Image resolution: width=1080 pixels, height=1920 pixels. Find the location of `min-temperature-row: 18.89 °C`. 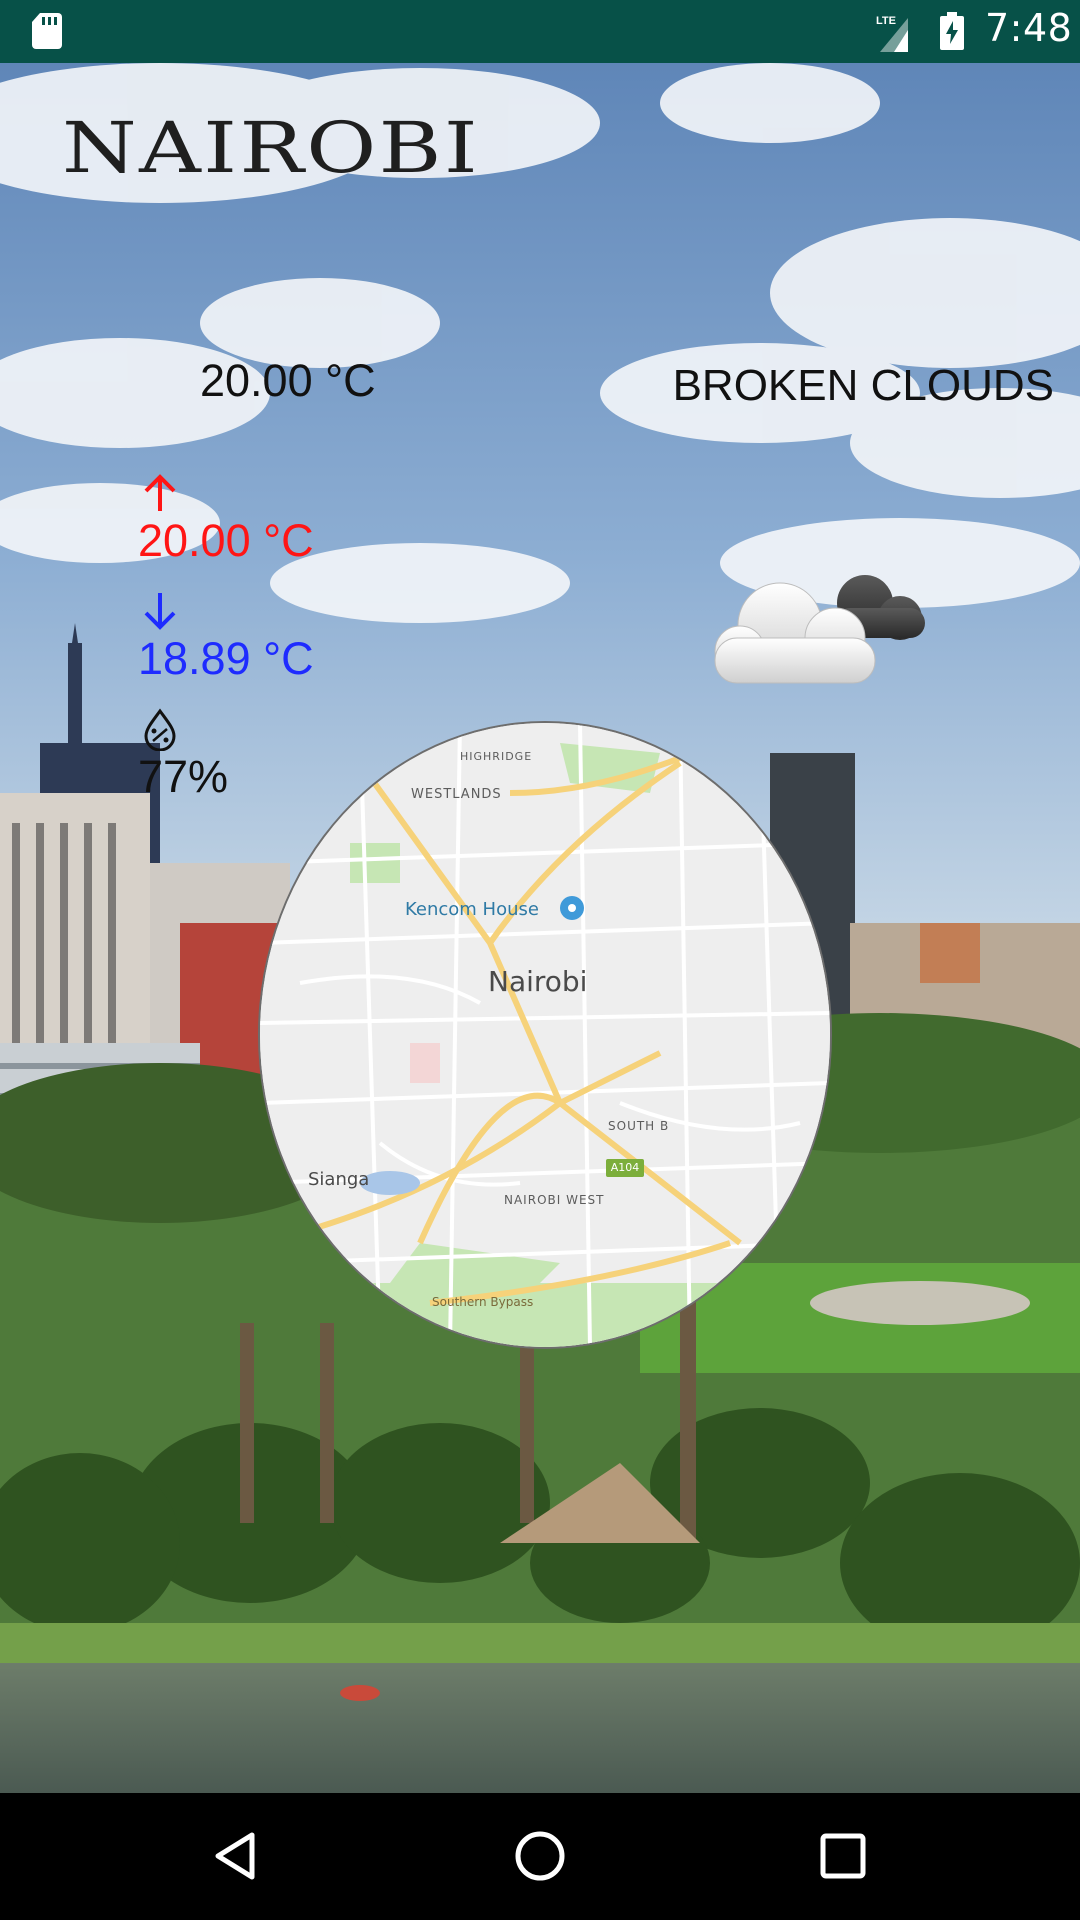

min-temperature-row: 18.89 °C is located at coordinates (226, 637).